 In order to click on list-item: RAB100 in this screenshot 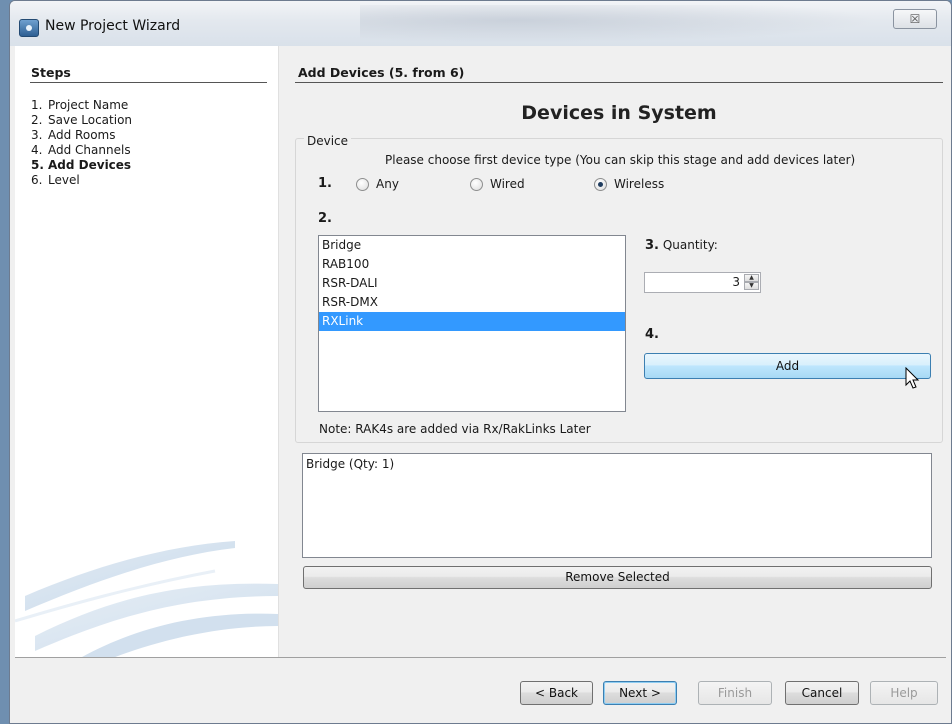, I will do `click(472, 264)`.